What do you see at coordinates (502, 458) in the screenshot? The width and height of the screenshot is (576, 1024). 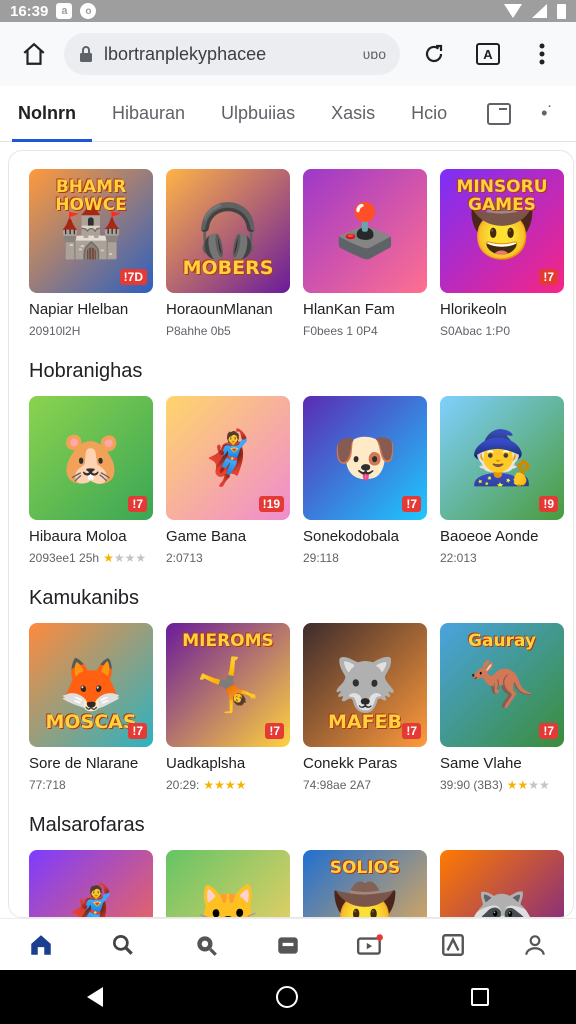 I see `game-thumbnail: 🧙 !9` at bounding box center [502, 458].